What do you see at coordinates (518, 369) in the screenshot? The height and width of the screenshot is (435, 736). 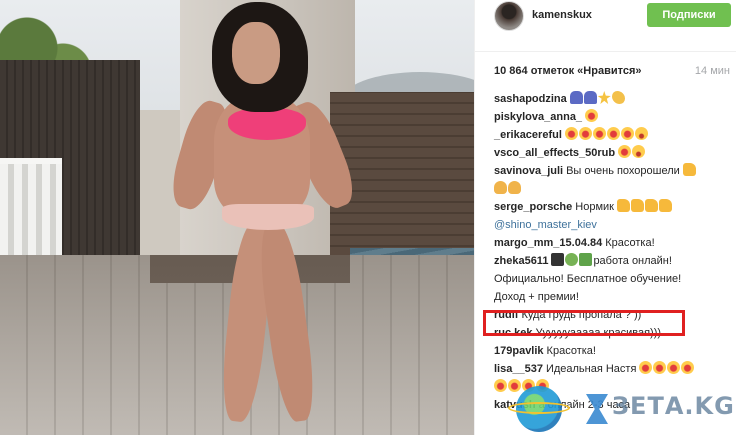 I see `comment-username: lisa__537` at bounding box center [518, 369].